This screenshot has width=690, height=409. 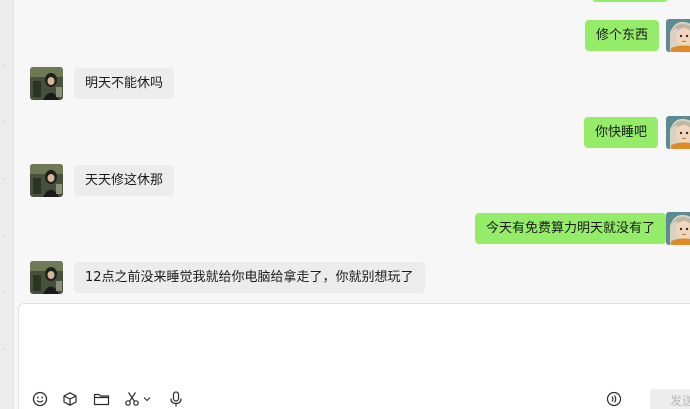 What do you see at coordinates (630, 1) in the screenshot?
I see `previous-message-bubble` at bounding box center [630, 1].